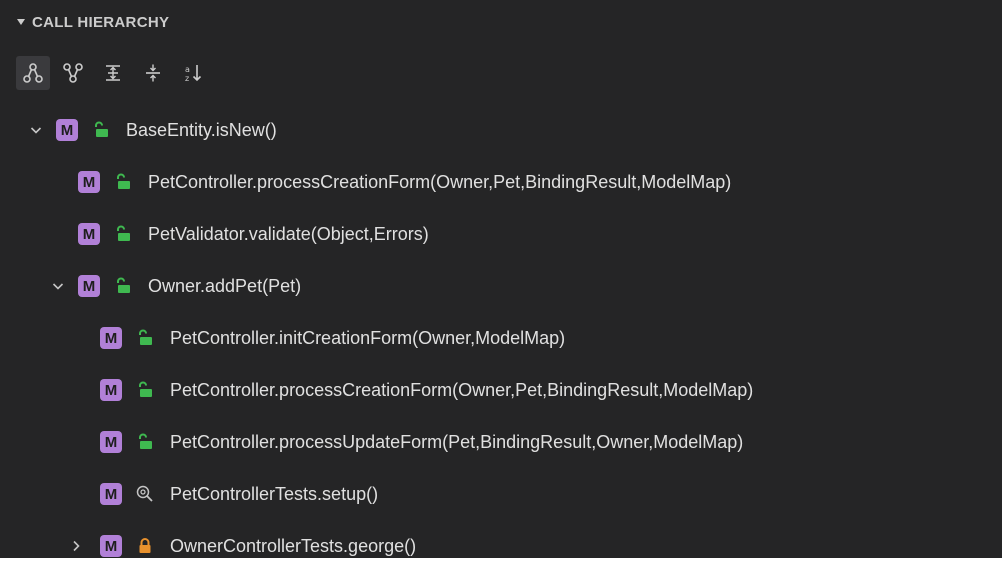  What do you see at coordinates (201, 129) in the screenshot?
I see `tree-item-label: BaseEntity.isNew()` at bounding box center [201, 129].